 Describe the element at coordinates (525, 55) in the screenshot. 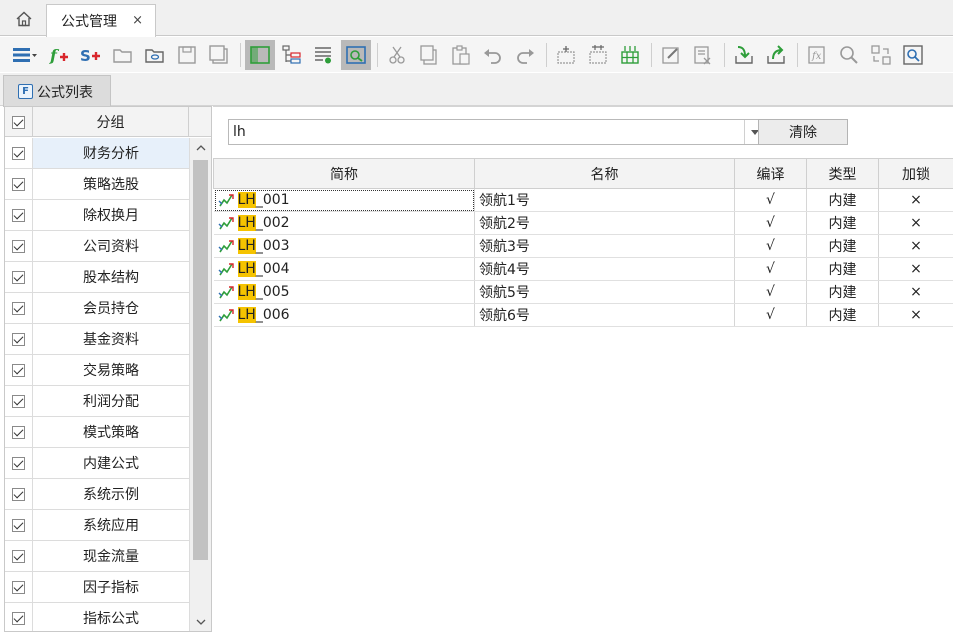

I see `redo-button` at that location.